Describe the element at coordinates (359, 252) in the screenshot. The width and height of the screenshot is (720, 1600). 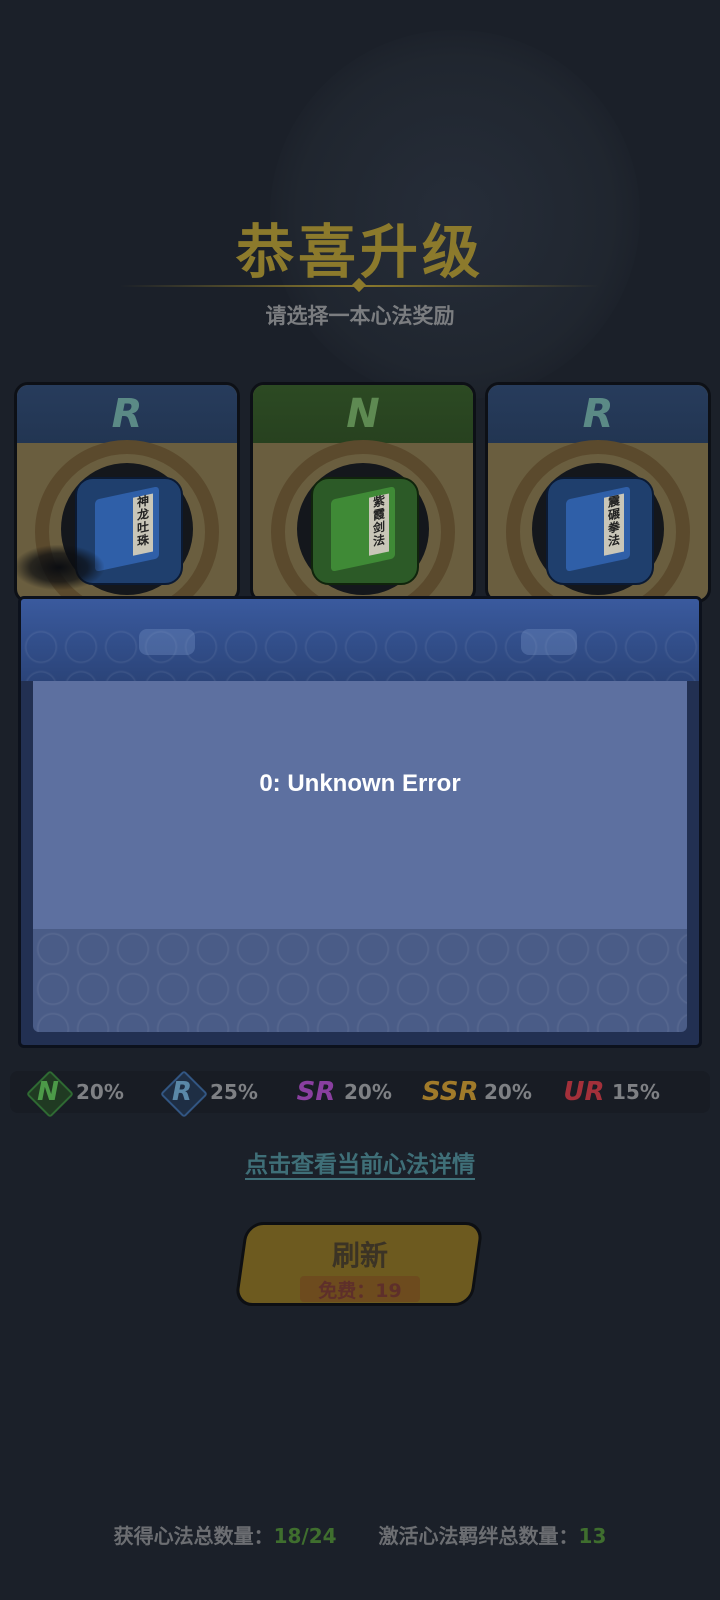
I see `page-title: 恭喜升级` at that location.